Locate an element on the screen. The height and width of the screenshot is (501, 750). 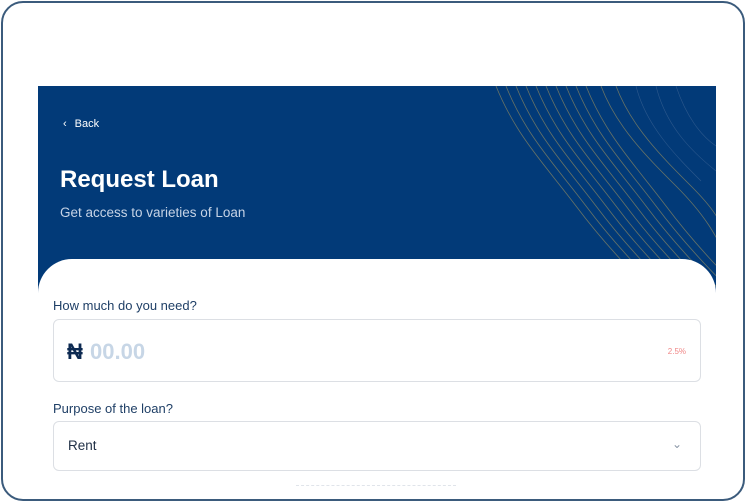
chevron-left-icon: ‹ is located at coordinates (65, 124).